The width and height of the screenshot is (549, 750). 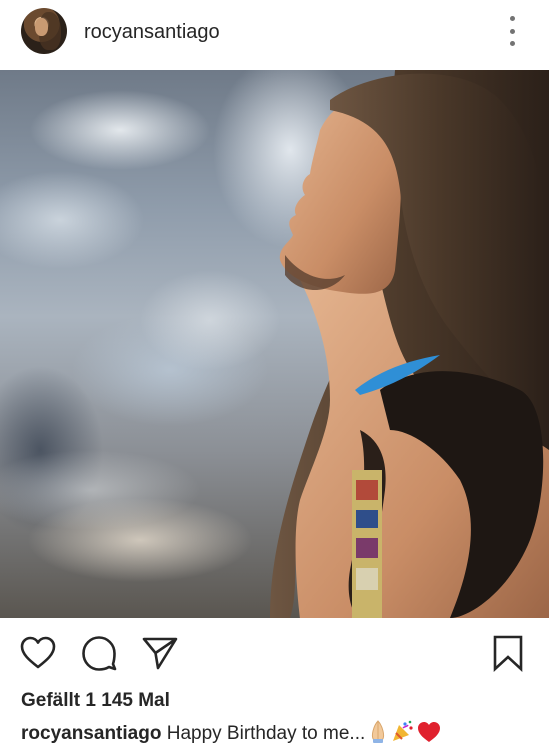 What do you see at coordinates (403, 730) in the screenshot?
I see `party-popper-emoji` at bounding box center [403, 730].